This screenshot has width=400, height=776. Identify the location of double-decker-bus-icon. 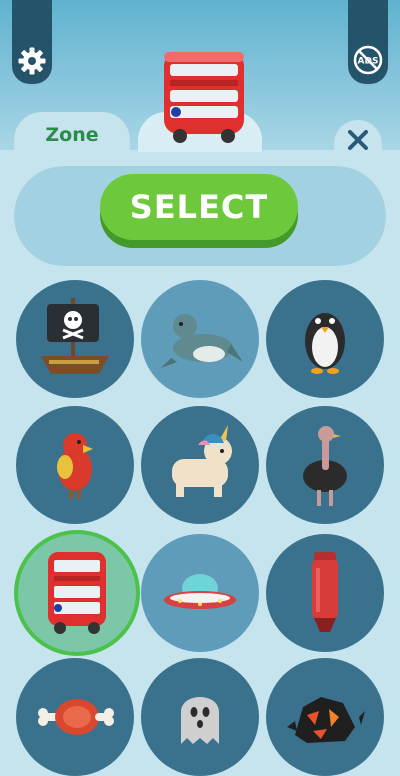
(77, 593).